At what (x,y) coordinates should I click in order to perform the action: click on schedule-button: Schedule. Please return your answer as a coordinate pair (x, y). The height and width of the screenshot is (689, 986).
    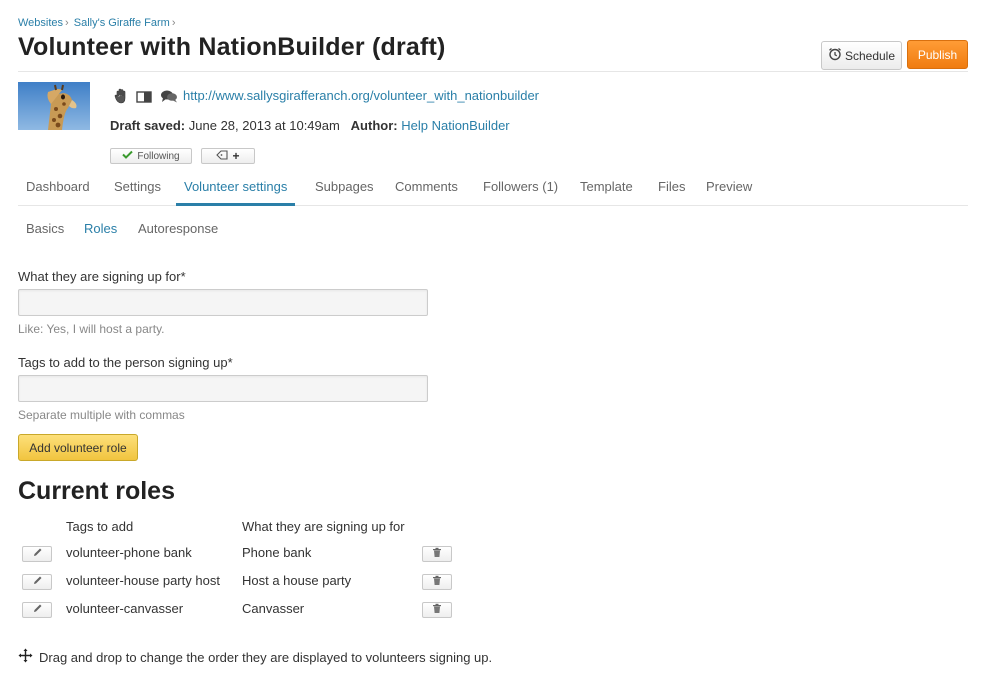
    Looking at the image, I should click on (861, 55).